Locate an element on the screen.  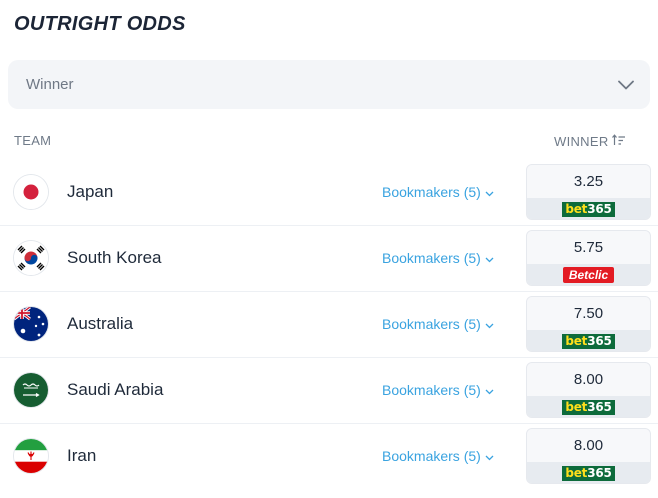
column-header-winner: WINNER is located at coordinates (590, 141).